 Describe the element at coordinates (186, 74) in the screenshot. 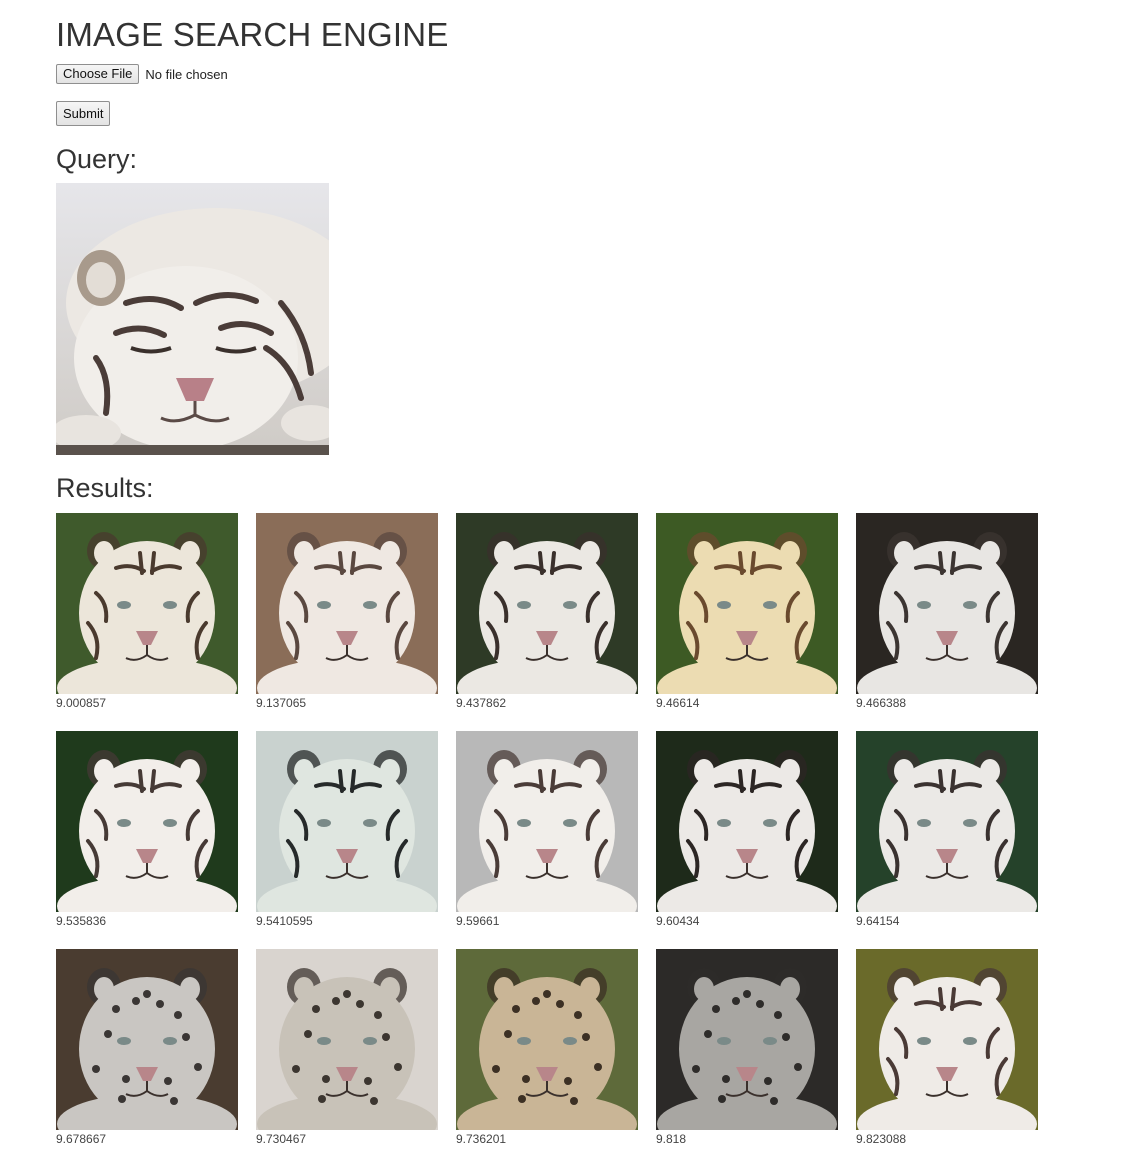

I see `file-status-text: No file chosen` at that location.